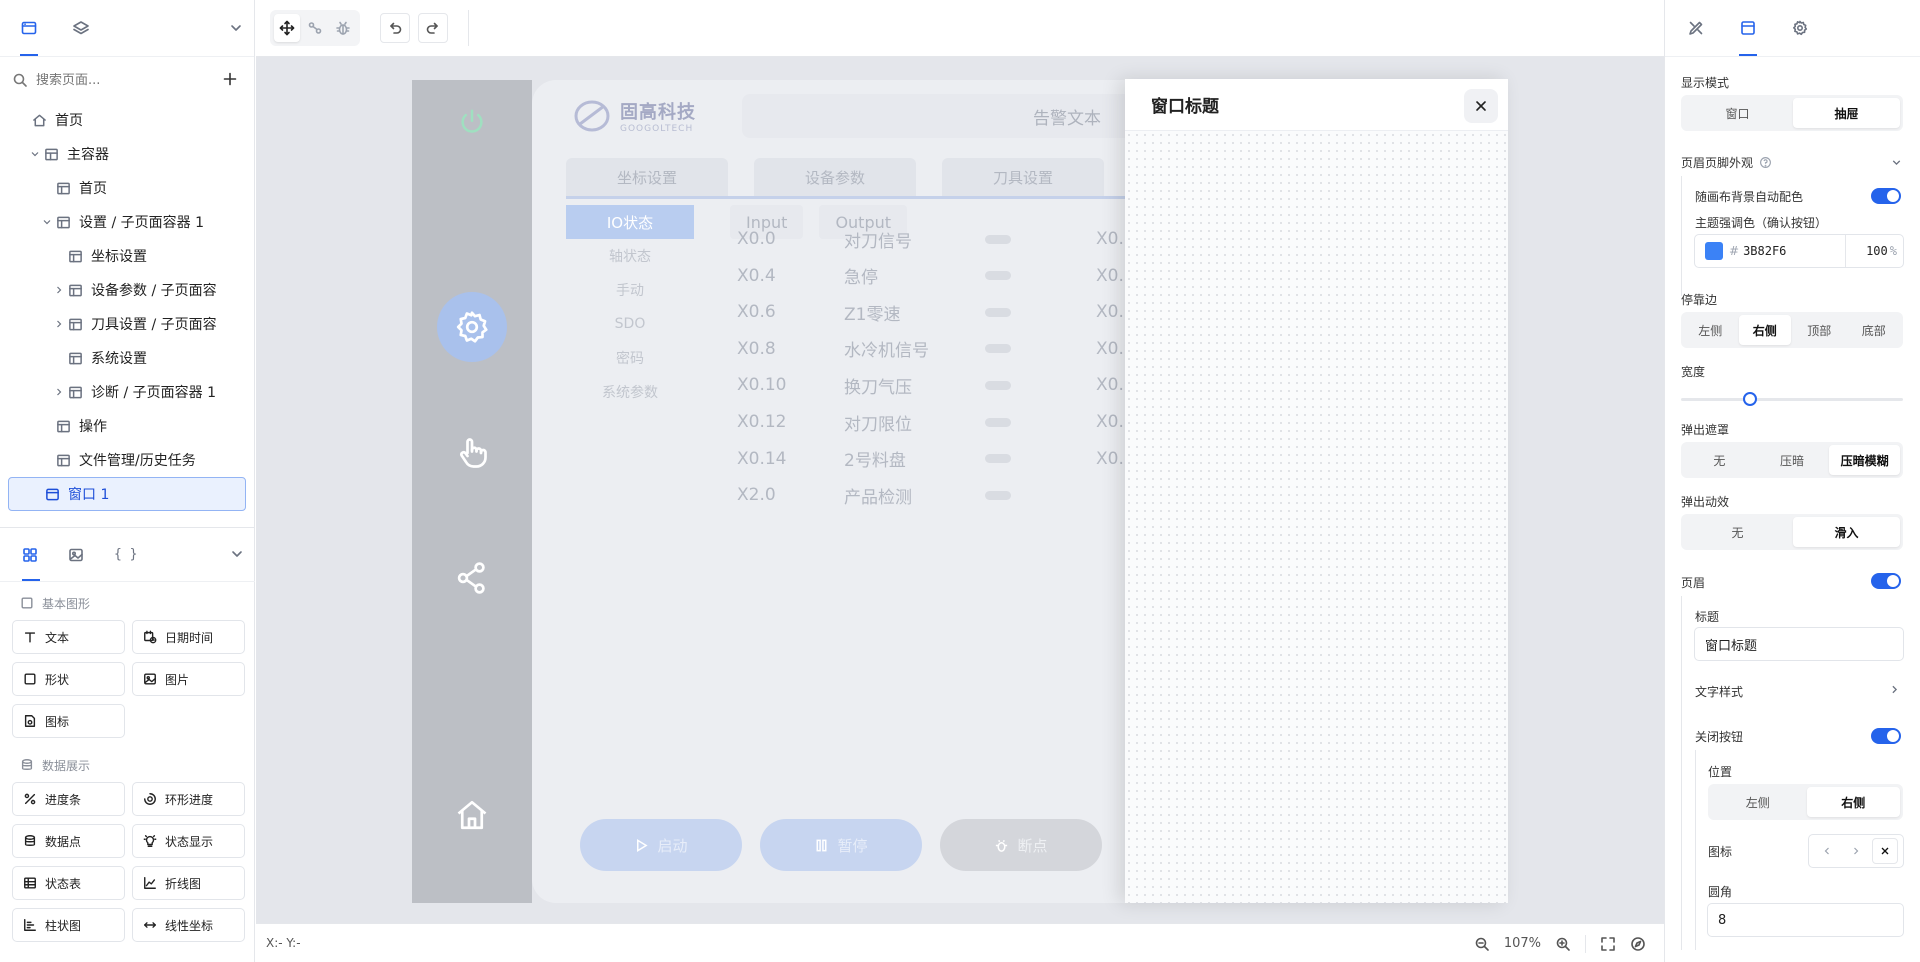  What do you see at coordinates (1884, 851) in the screenshot?
I see `icon-option-close` at bounding box center [1884, 851].